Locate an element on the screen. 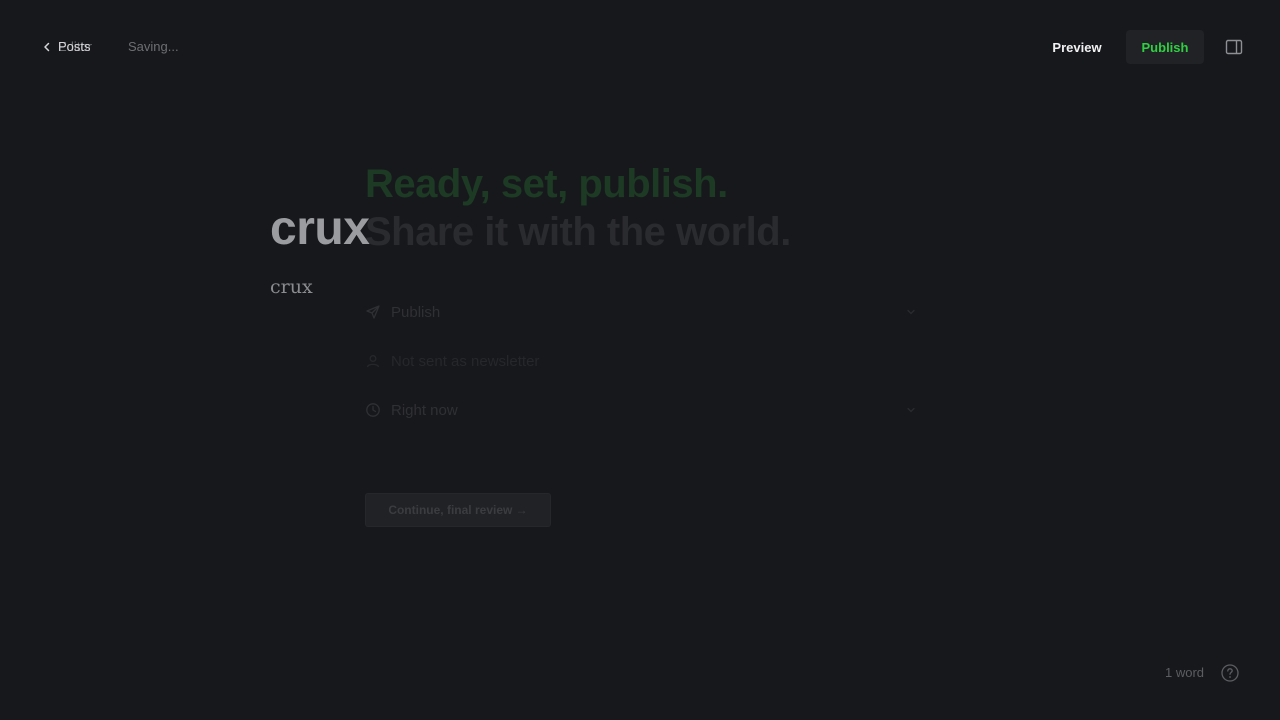  back-button: Editor Posts is located at coordinates (71, 47).